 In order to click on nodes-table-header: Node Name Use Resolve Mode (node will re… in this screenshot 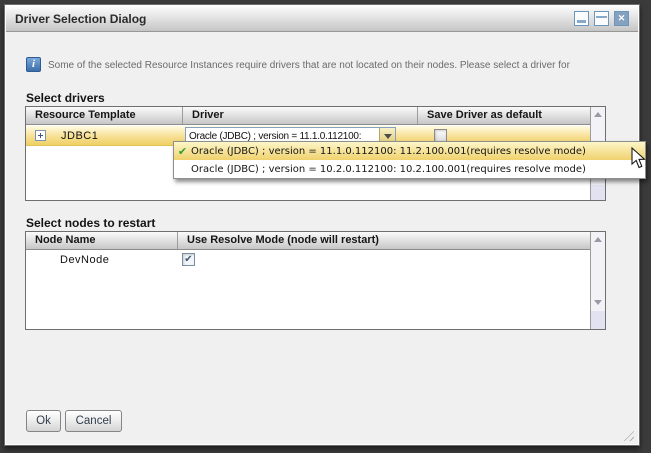, I will do `click(308, 241)`.